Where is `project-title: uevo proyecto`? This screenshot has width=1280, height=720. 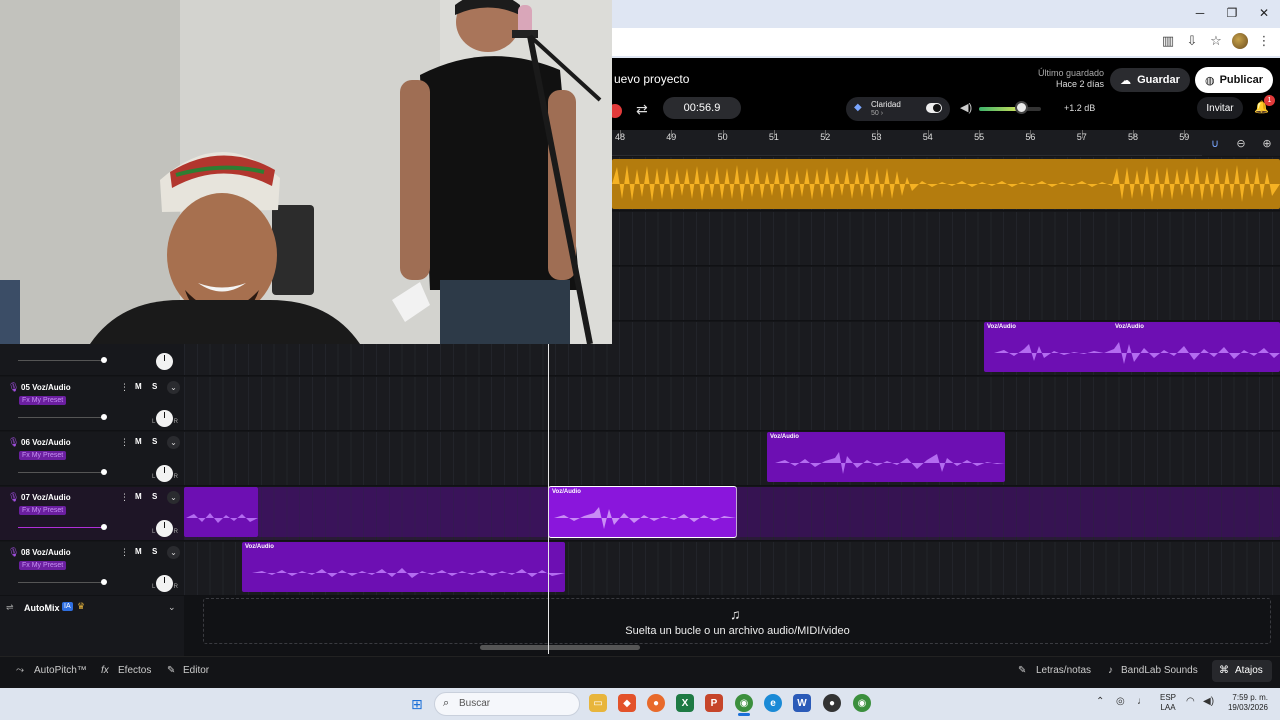
project-title: uevo proyecto is located at coordinates (651, 79).